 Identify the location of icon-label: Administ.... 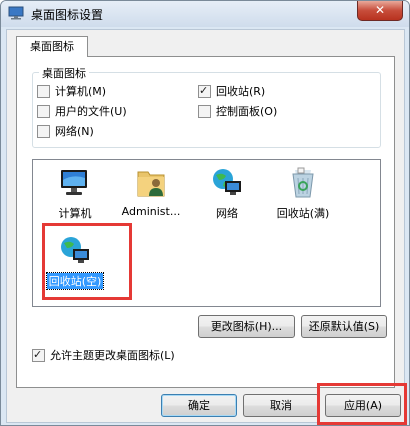
(151, 211).